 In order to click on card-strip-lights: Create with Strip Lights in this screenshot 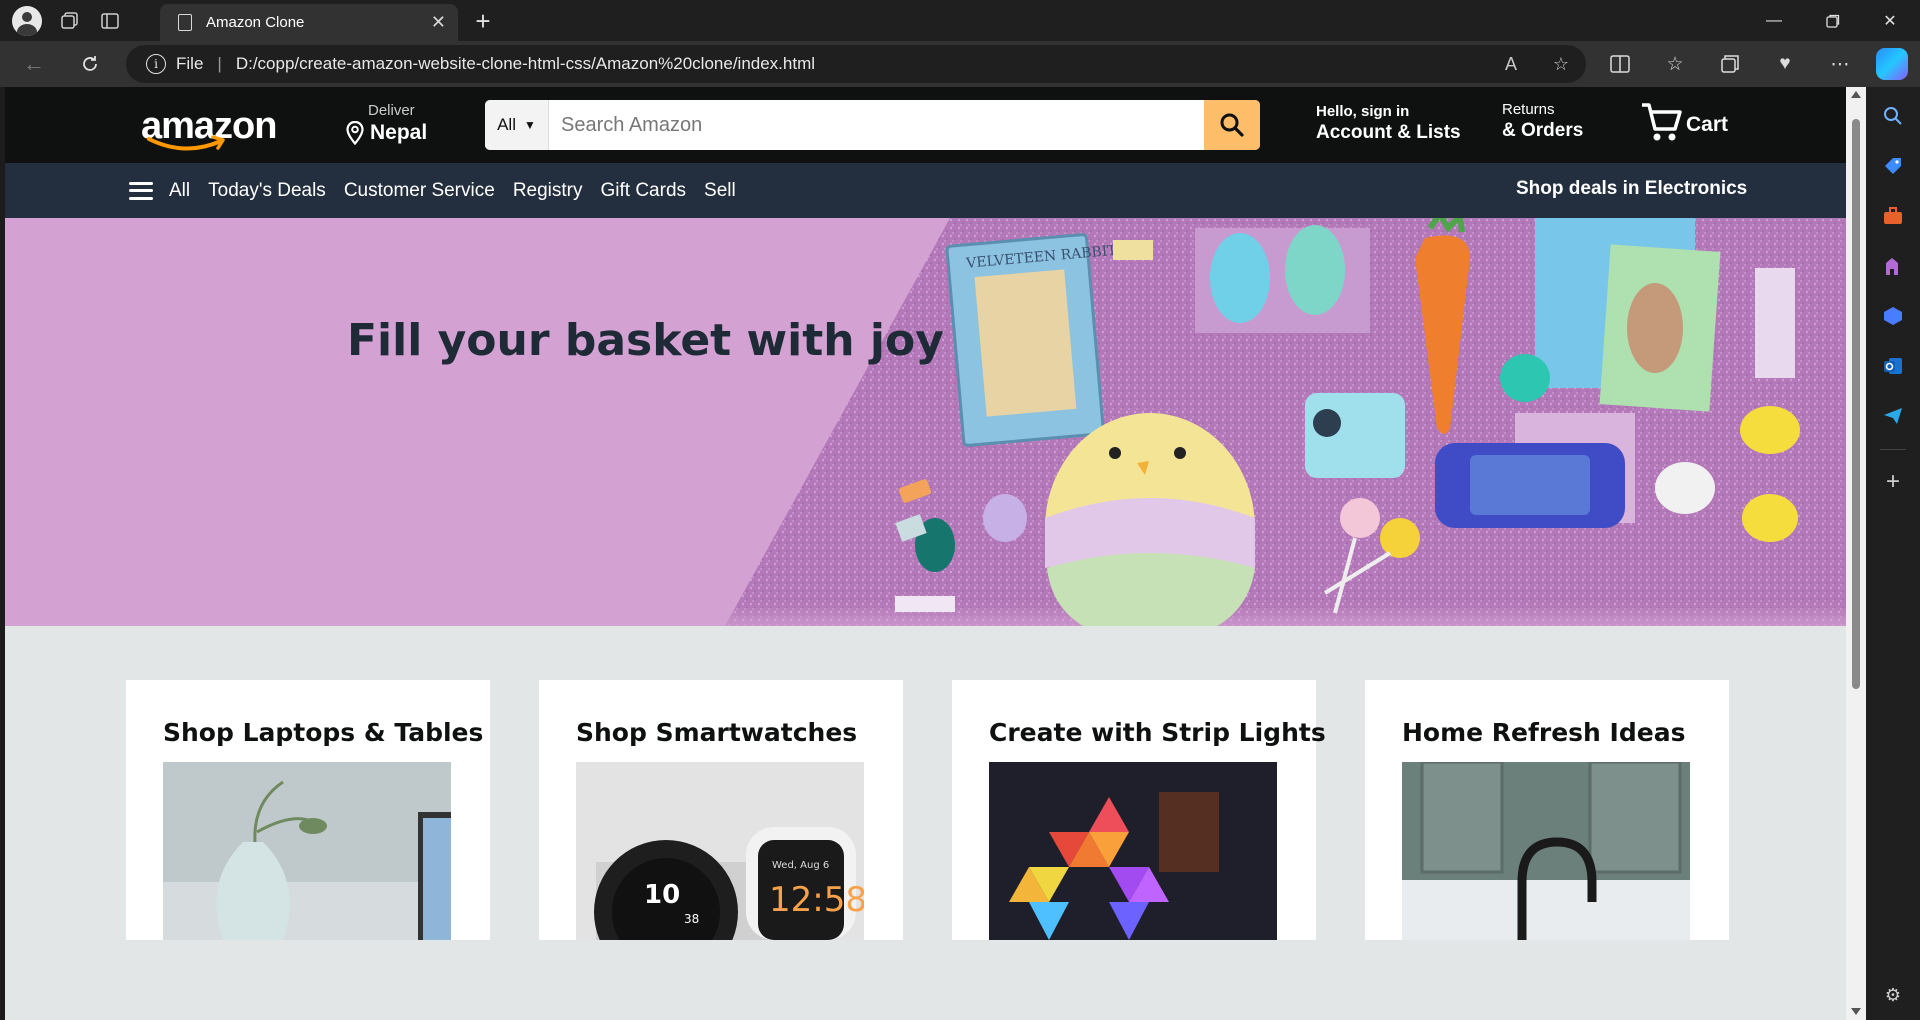, I will do `click(1139, 810)`.